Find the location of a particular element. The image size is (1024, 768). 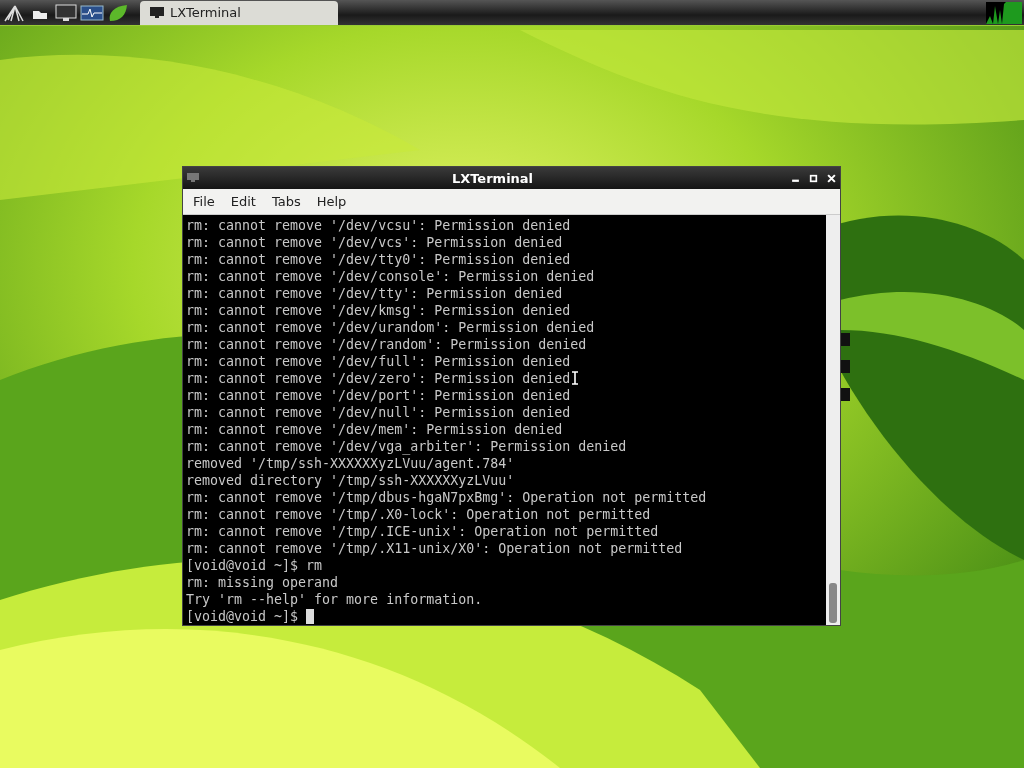

text-cursor is located at coordinates (310, 616).